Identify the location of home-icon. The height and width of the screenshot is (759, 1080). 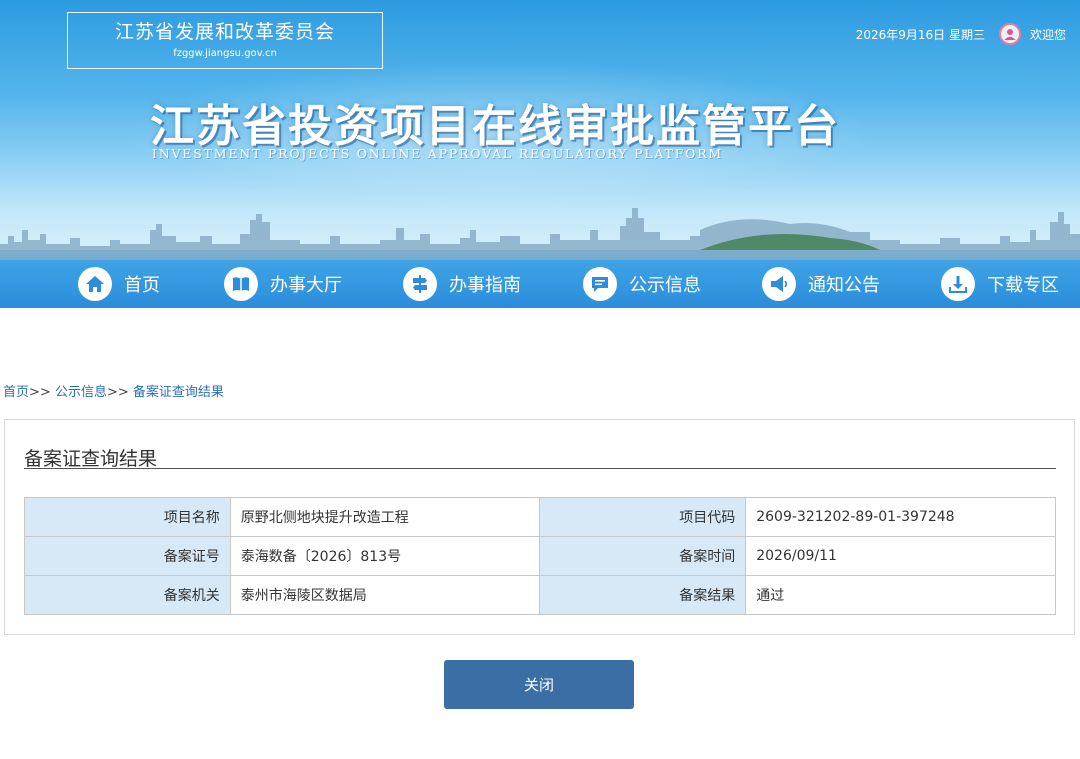
(95, 284).